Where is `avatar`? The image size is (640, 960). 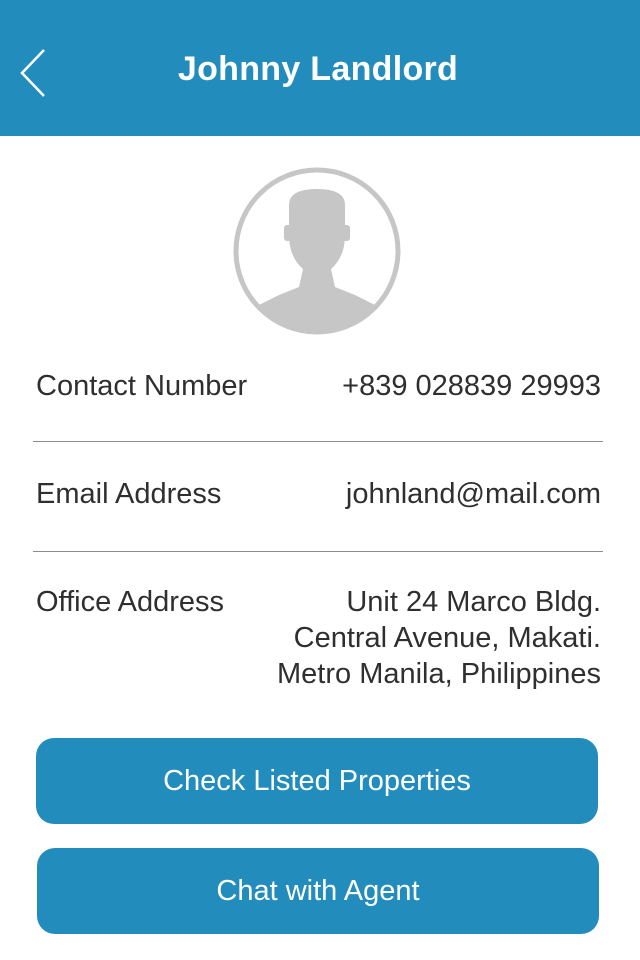 avatar is located at coordinates (317, 251).